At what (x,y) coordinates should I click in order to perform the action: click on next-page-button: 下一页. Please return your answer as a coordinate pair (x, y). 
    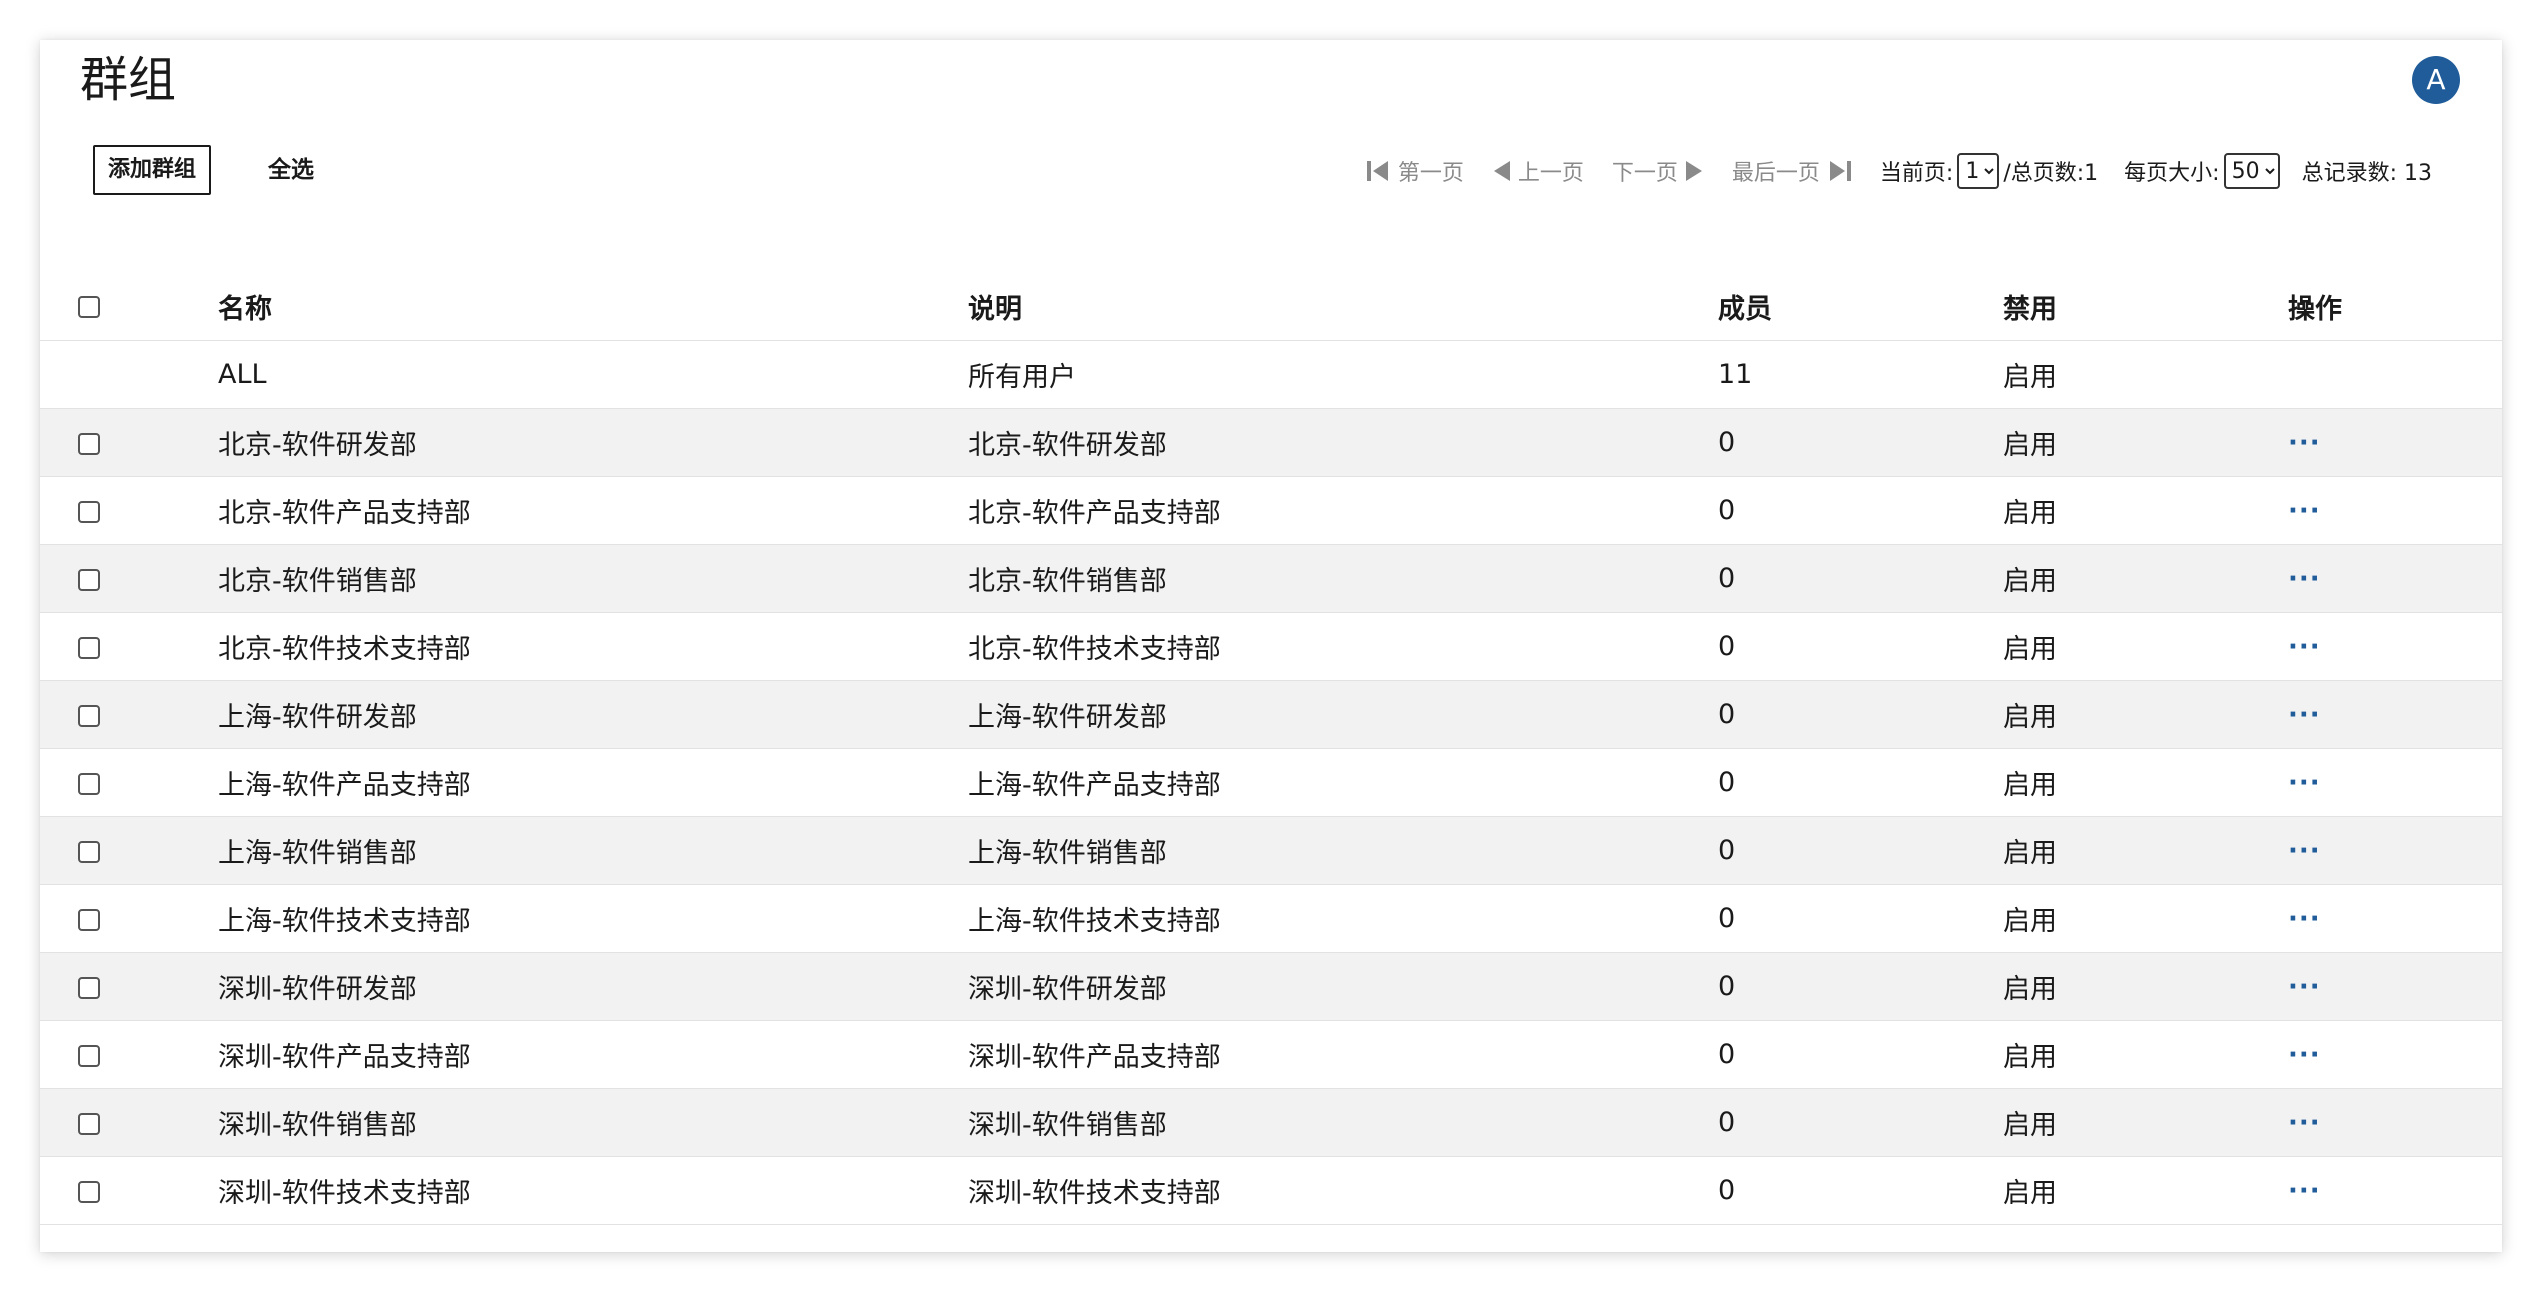
    Looking at the image, I should click on (1658, 171).